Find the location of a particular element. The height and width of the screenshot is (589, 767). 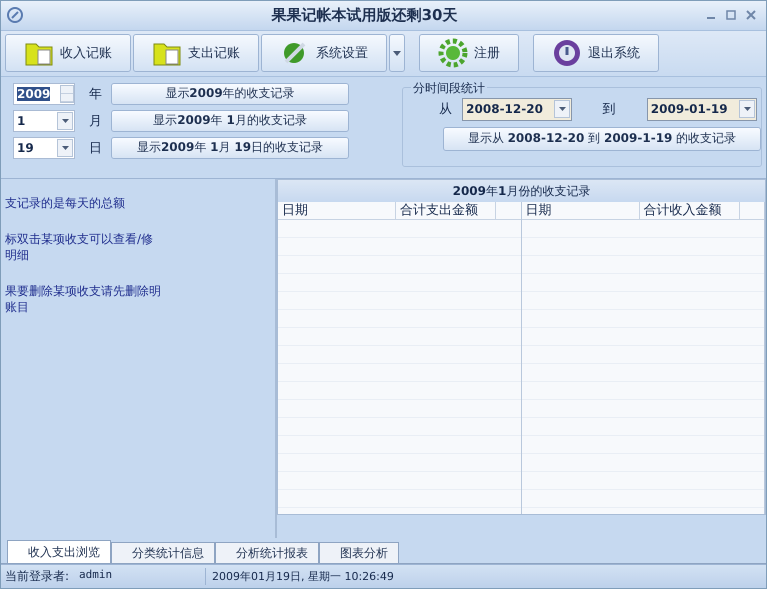

tab: 分类统计信息 is located at coordinates (163, 553).